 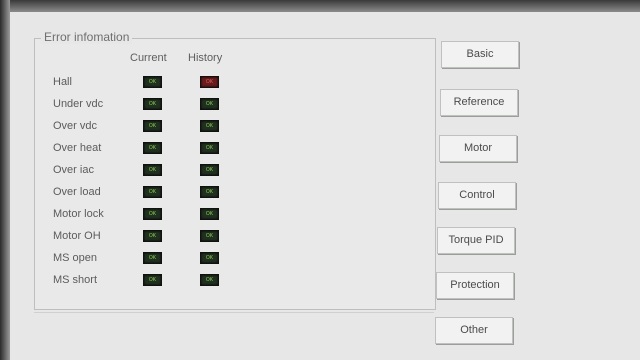 What do you see at coordinates (205, 58) in the screenshot?
I see `column-header-history: History` at bounding box center [205, 58].